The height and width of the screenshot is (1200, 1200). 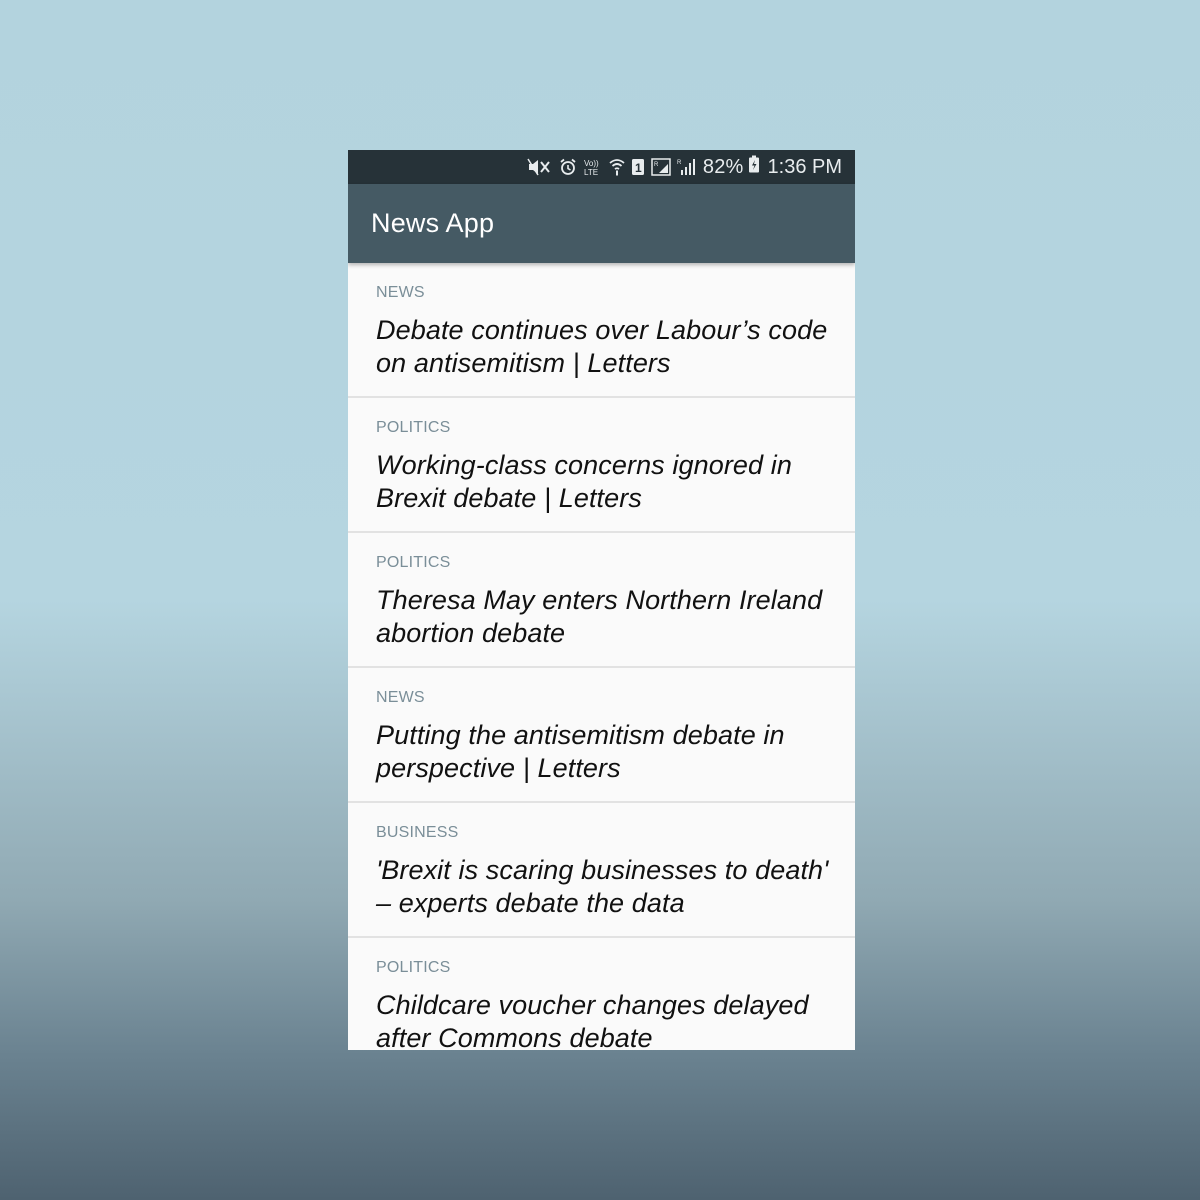 I want to click on status-bar: Vo)) LTE 1 R R 82% 1:36 PM, so click(x=601, y=167).